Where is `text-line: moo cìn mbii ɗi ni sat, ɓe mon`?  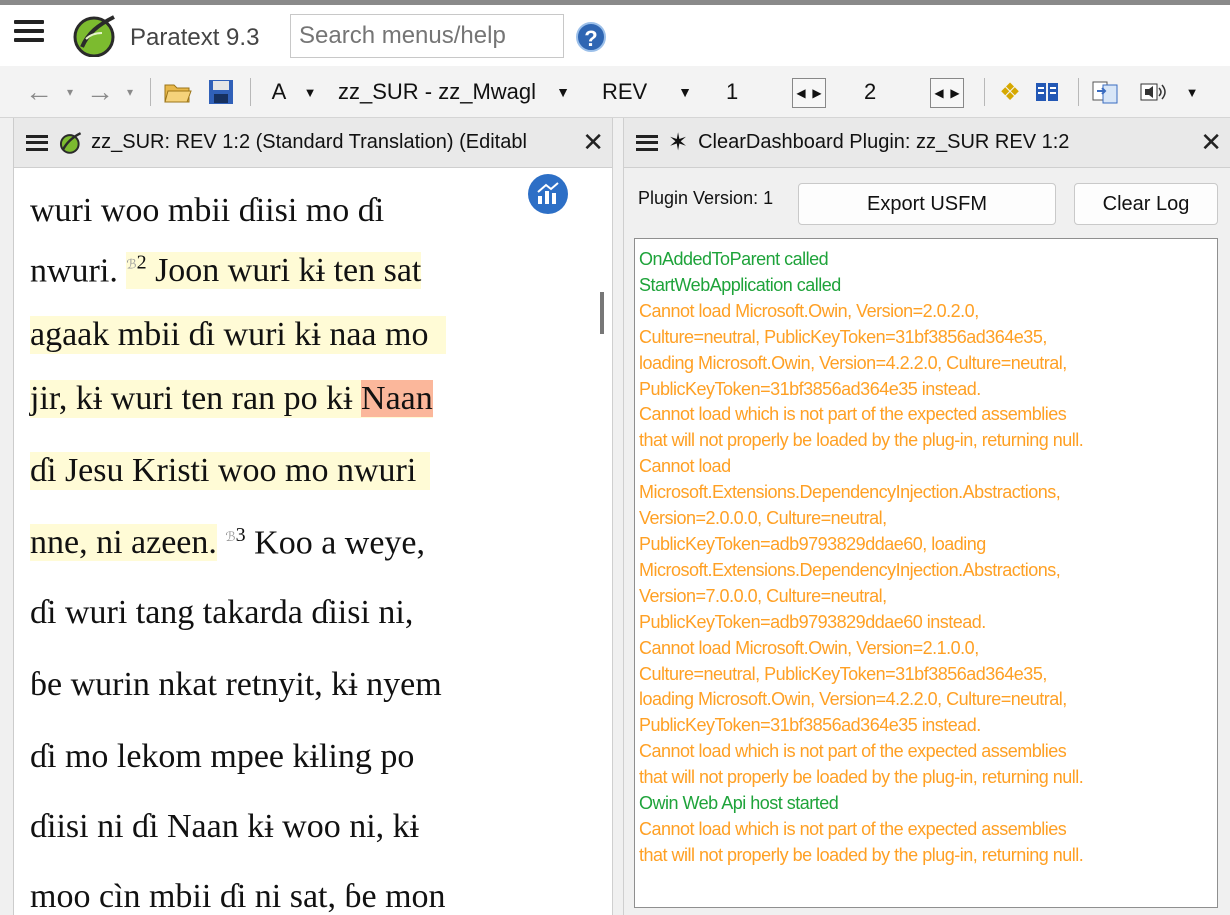 text-line: moo cìn mbii ɗi ni sat, ɓe mon is located at coordinates (238, 896).